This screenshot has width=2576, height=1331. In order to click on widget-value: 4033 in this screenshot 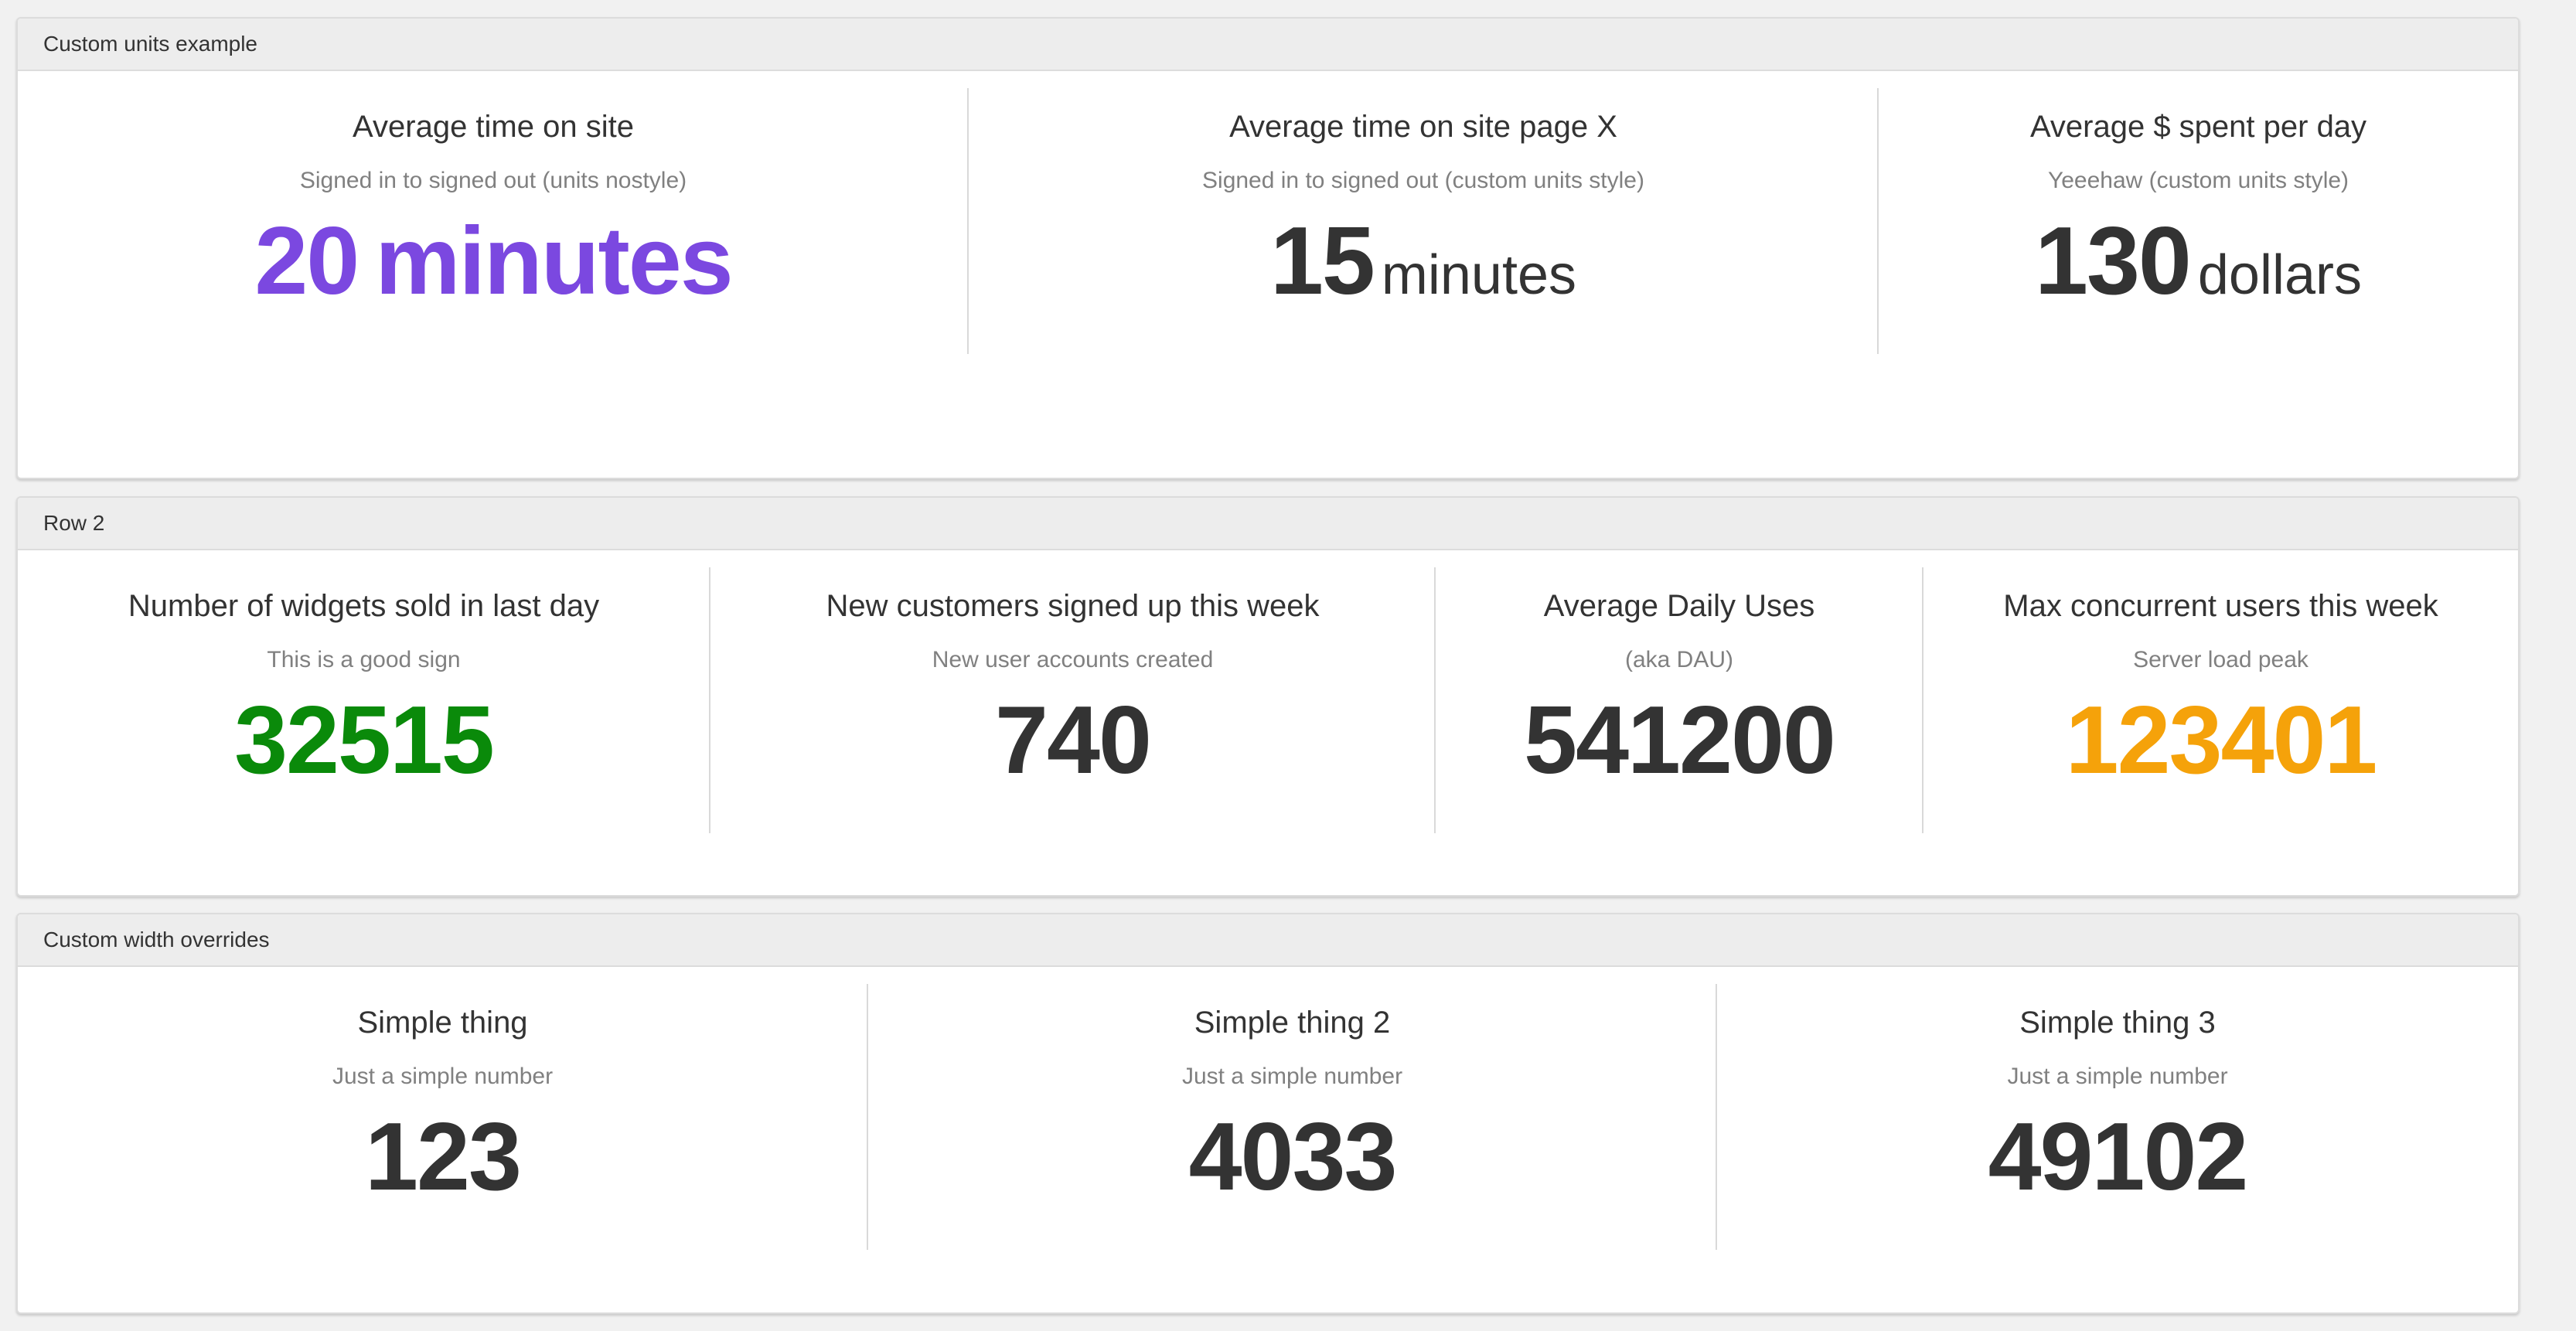, I will do `click(1293, 1157)`.